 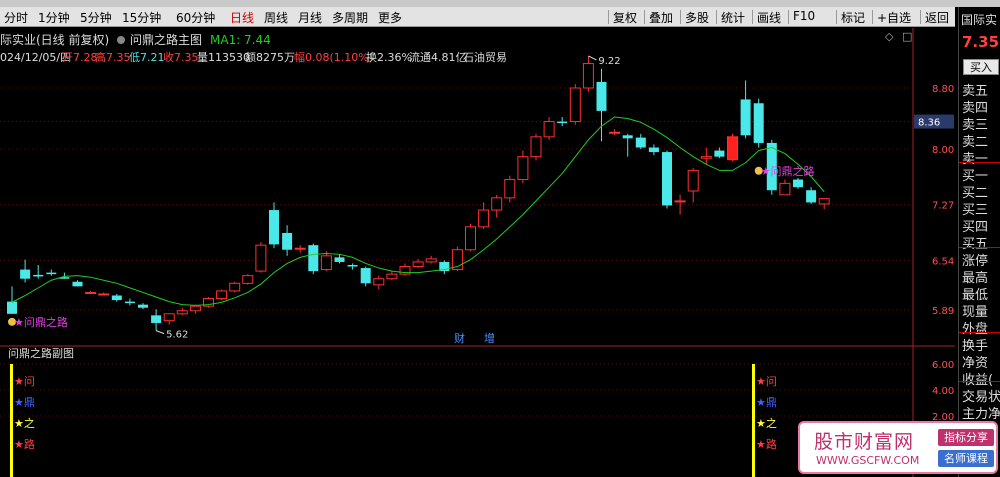 What do you see at coordinates (96, 17) in the screenshot?
I see `period-tab-5m: 5分钟` at bounding box center [96, 17].